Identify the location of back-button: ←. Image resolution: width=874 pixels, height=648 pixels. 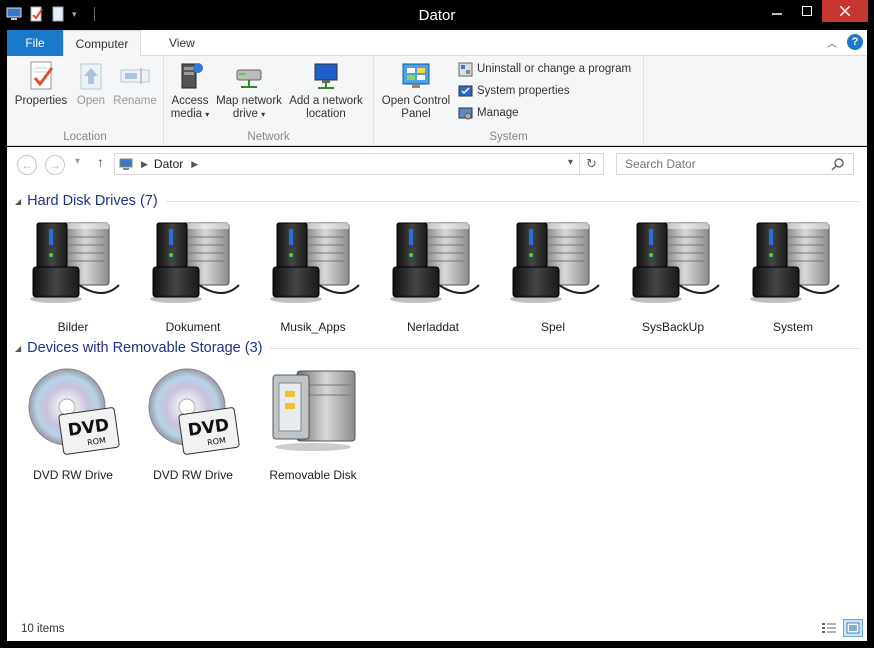
(27, 165).